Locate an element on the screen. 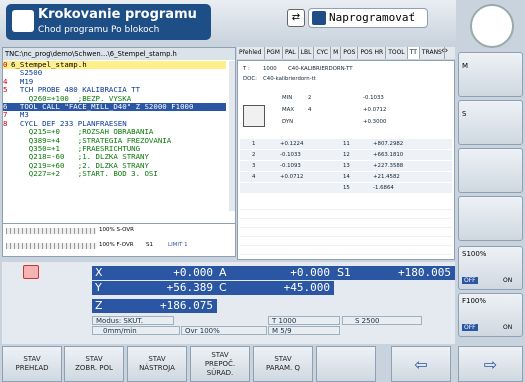 The height and width of the screenshot is (382, 525). override-area: 100% S-OVR 100% F-OVR S1 LIMIT 1 is located at coordinates (119, 240).